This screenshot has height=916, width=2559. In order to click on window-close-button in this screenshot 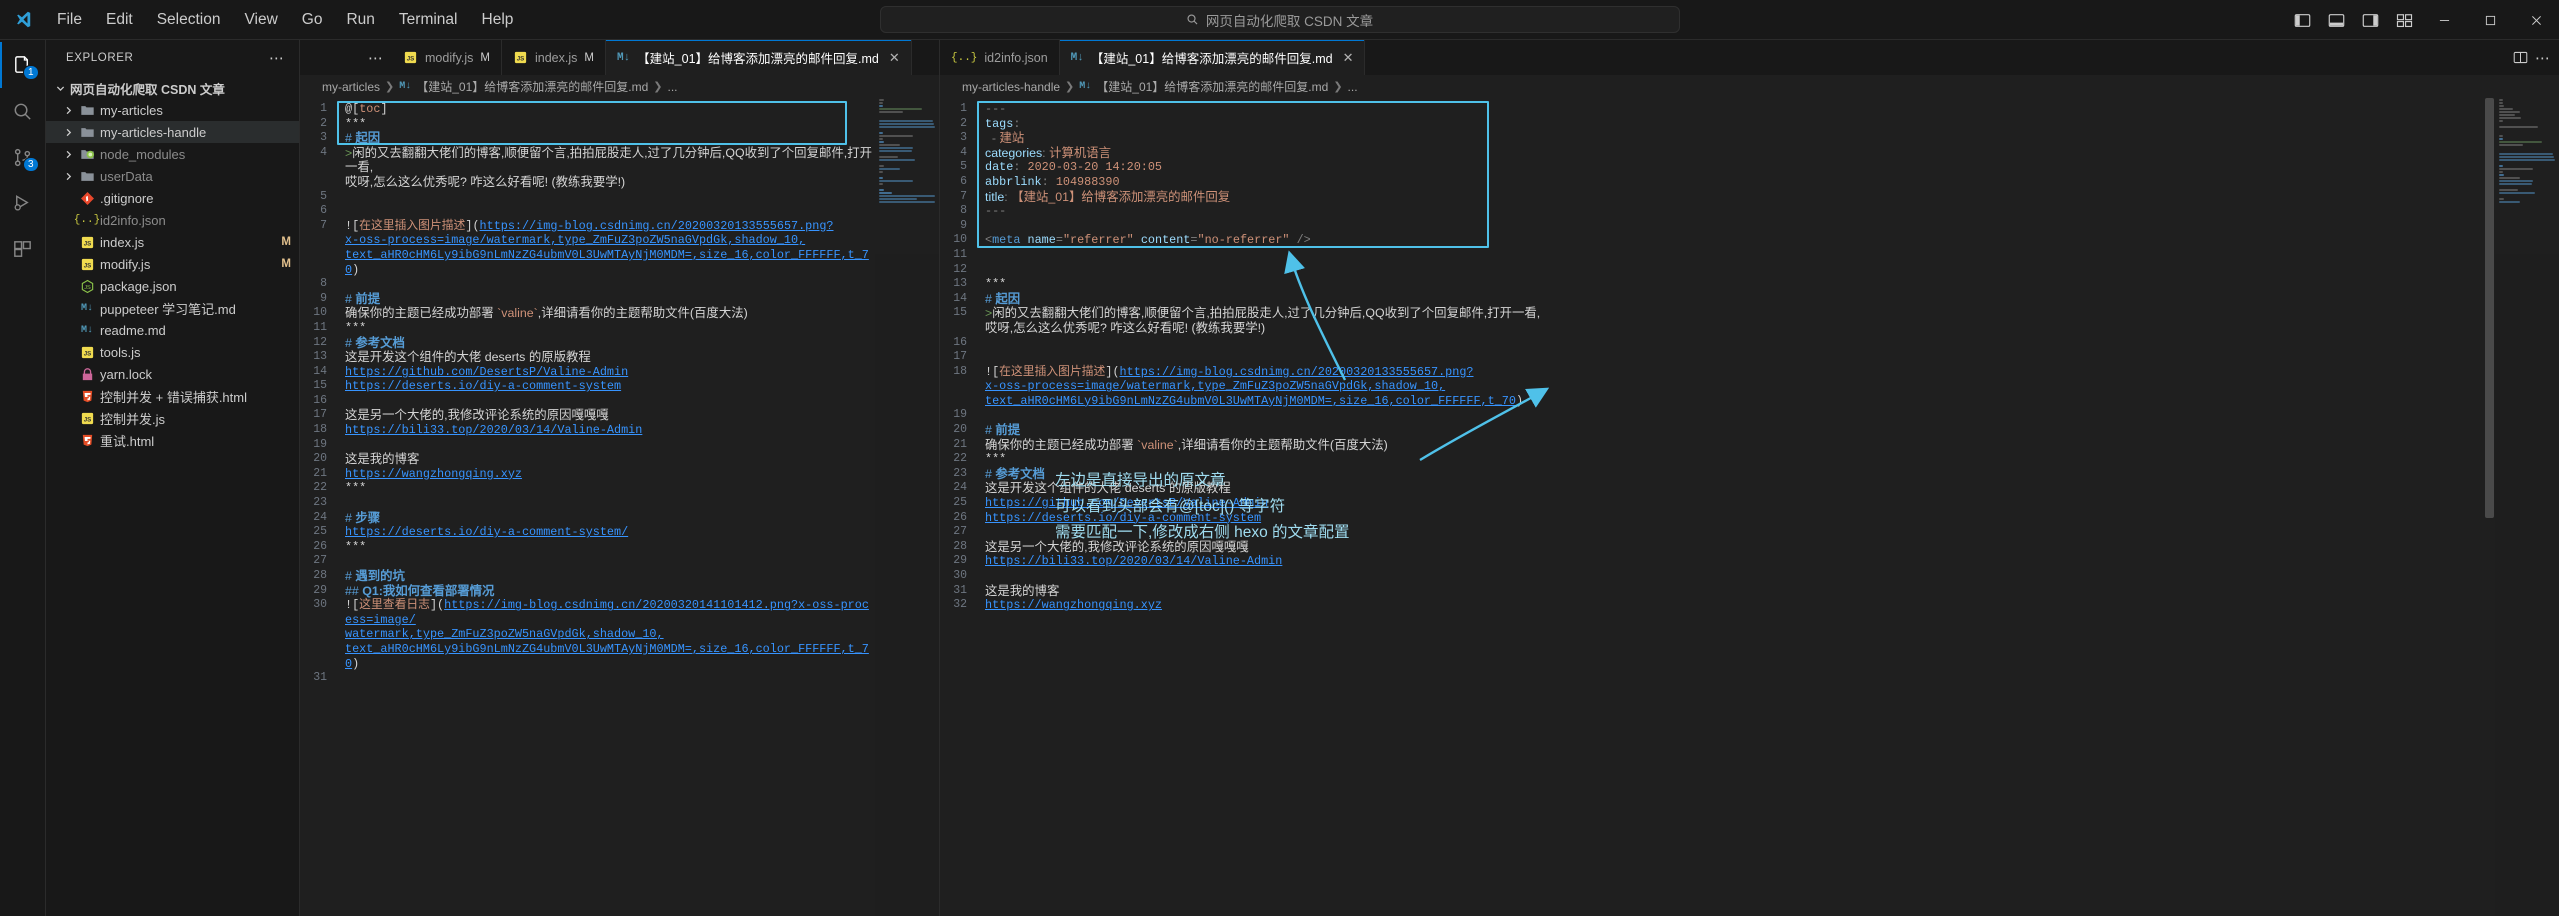, I will do `click(2536, 20)`.